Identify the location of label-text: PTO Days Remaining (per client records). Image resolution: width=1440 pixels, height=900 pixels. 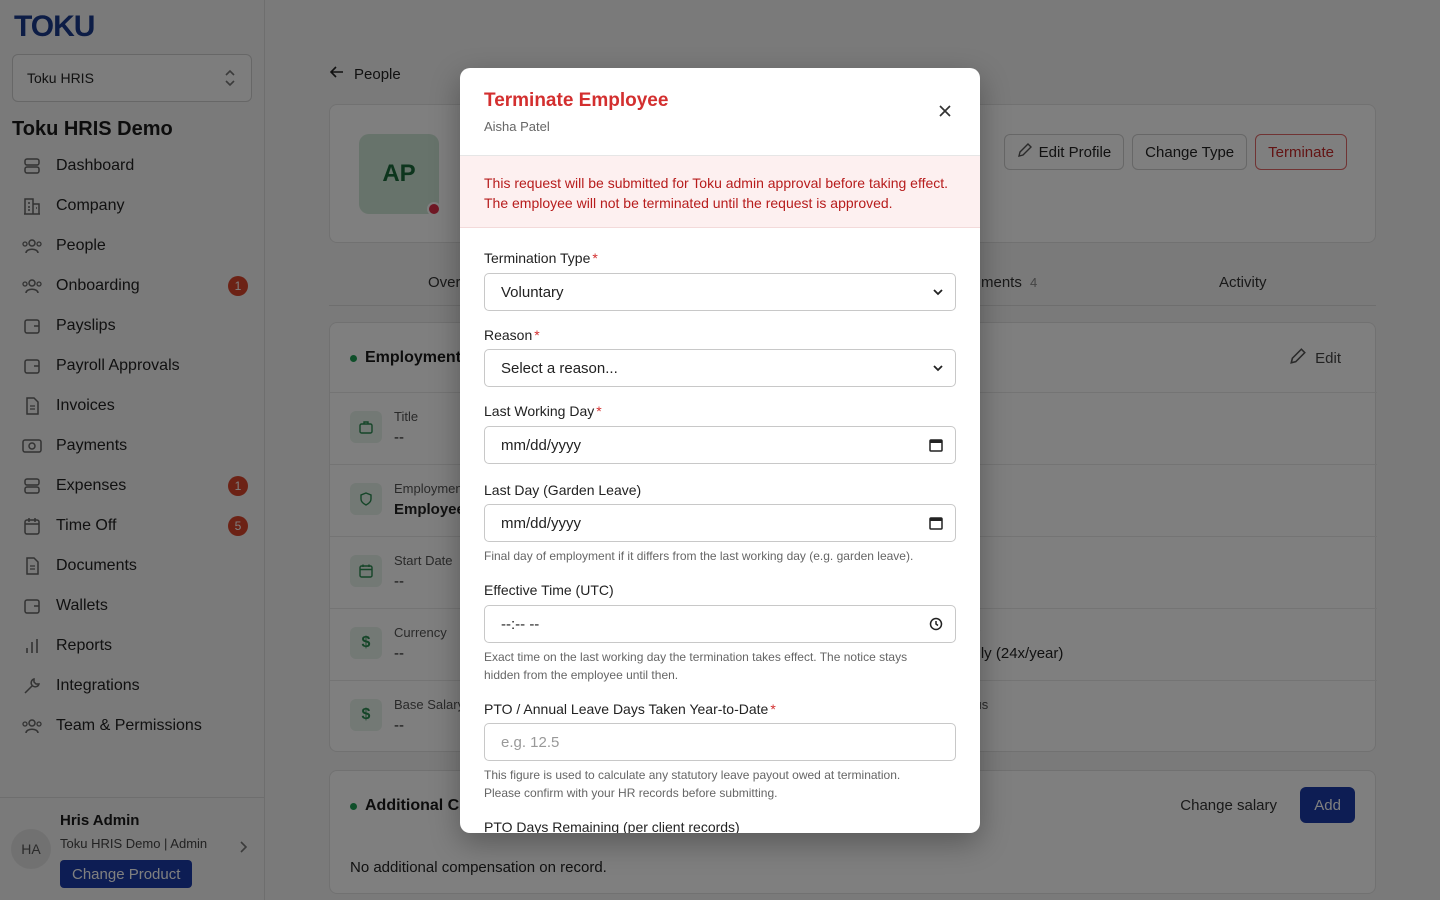
(612, 826).